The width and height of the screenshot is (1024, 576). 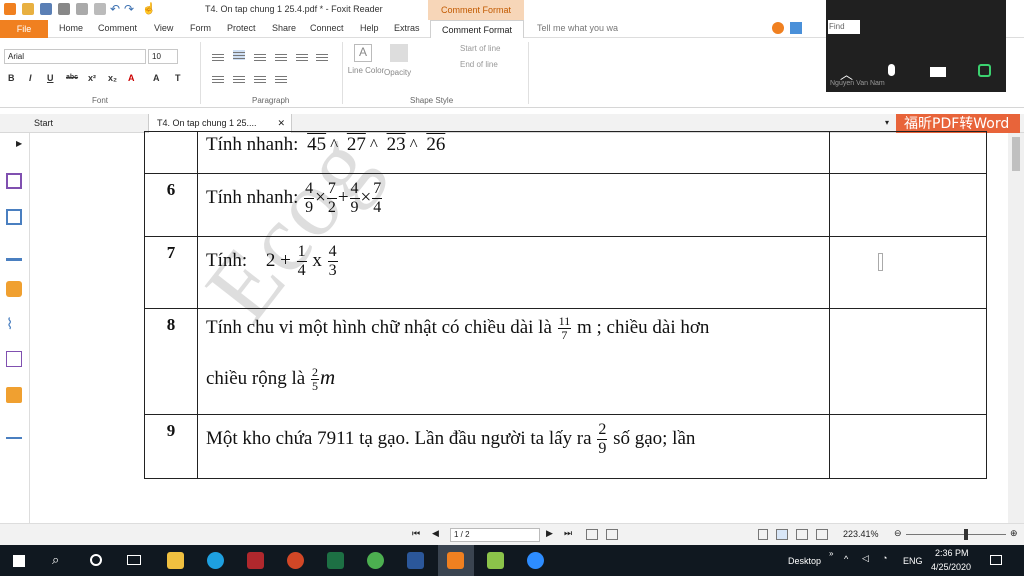 What do you see at coordinates (255, 560) in the screenshot?
I see `access-icon` at bounding box center [255, 560].